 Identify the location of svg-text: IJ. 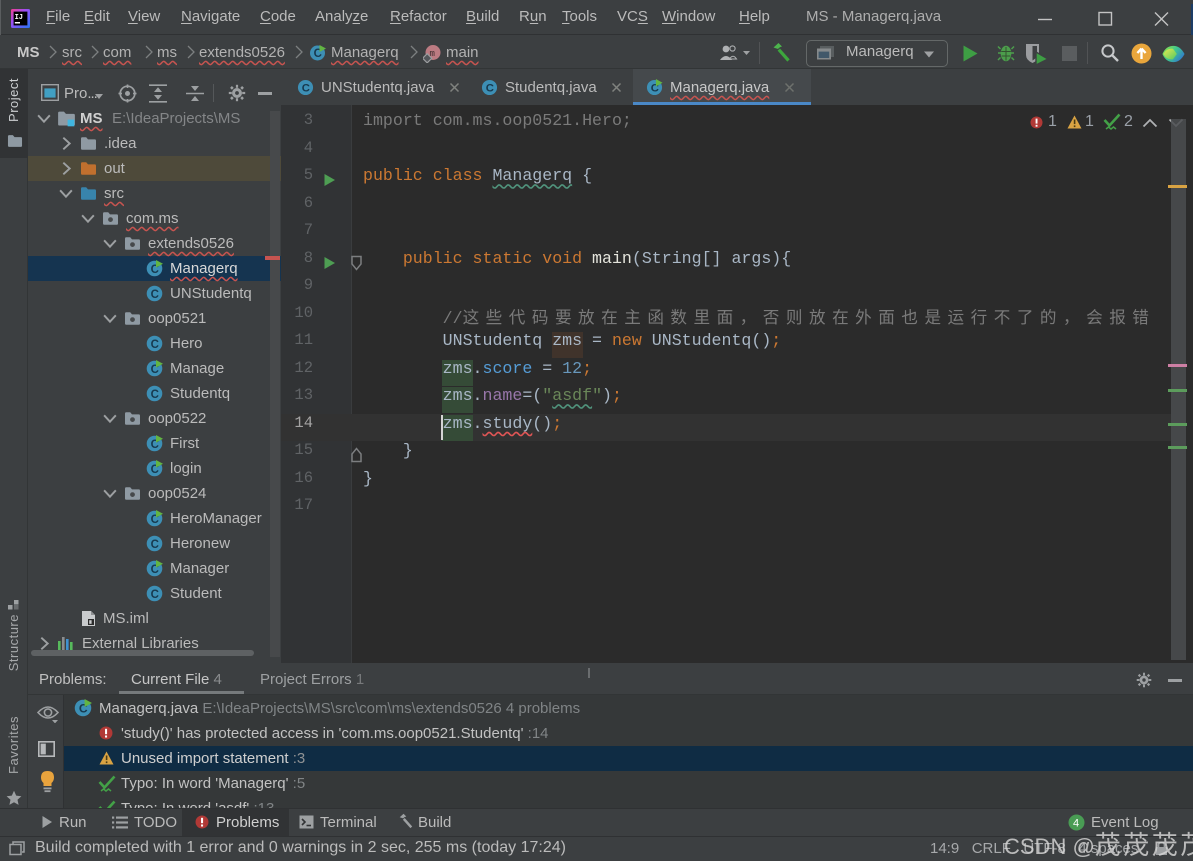
(19, 18).